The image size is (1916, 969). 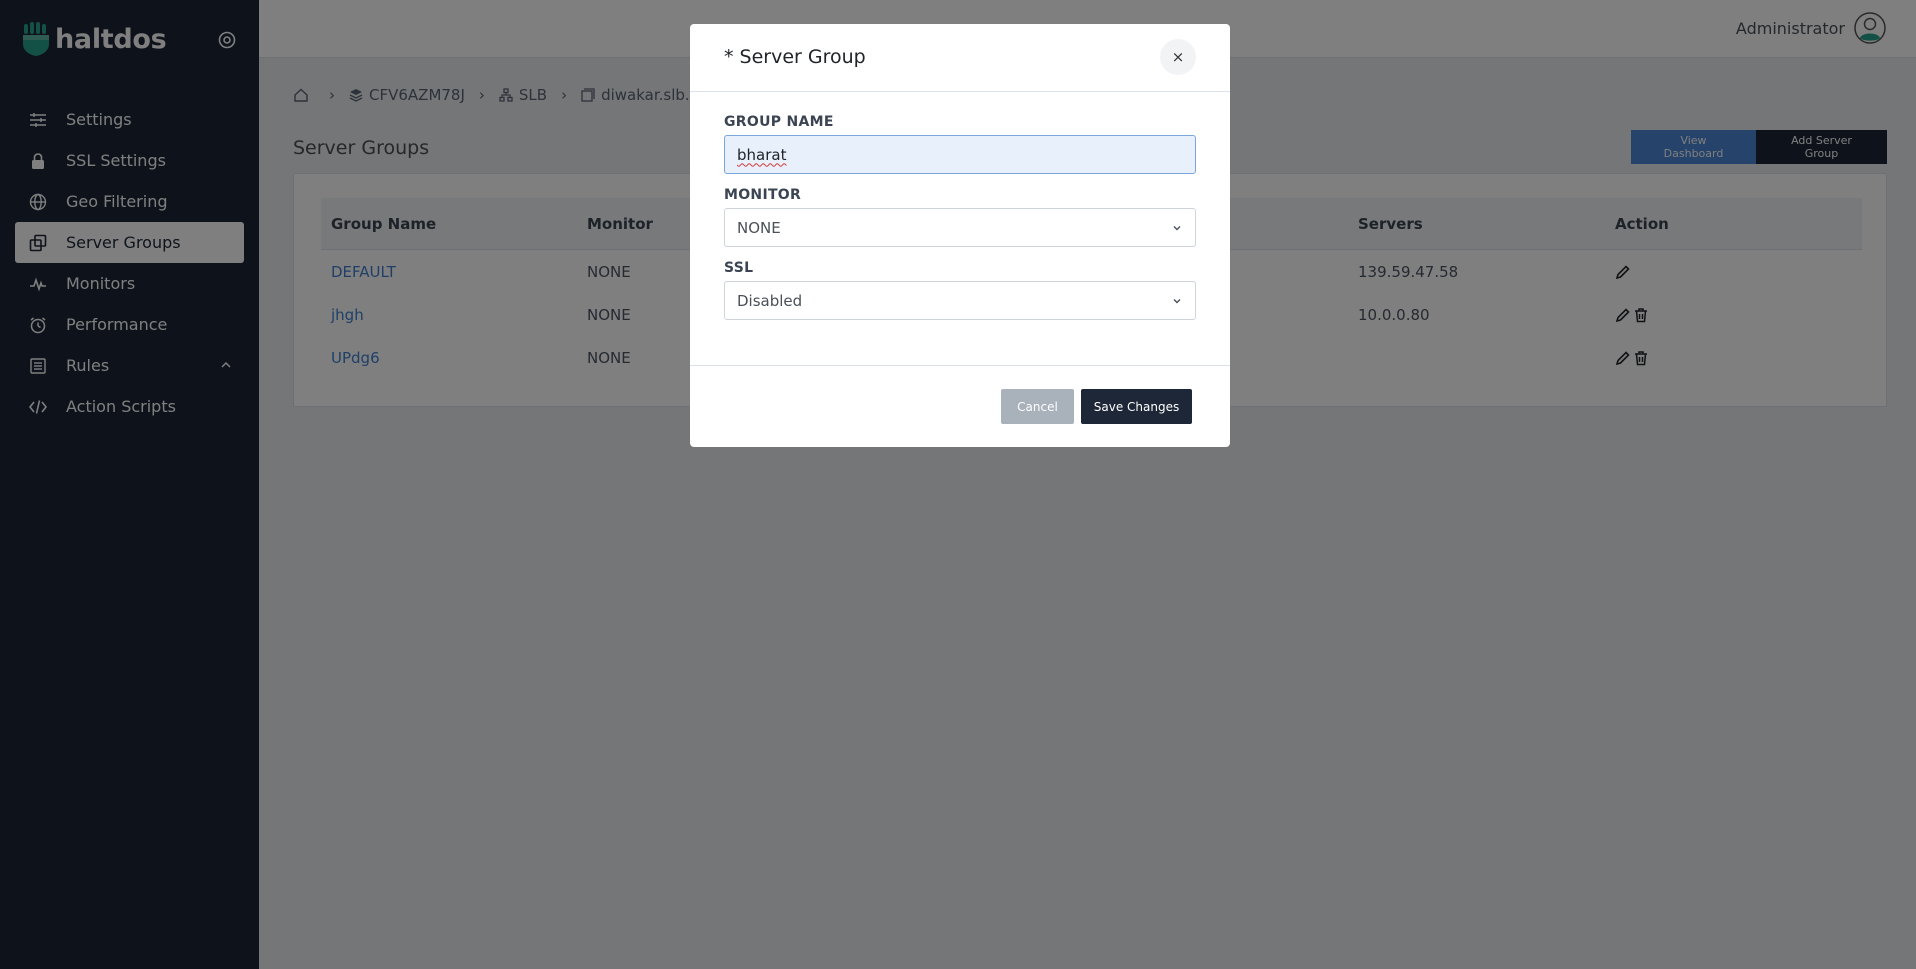 I want to click on group-name-value: bharat, so click(x=762, y=154).